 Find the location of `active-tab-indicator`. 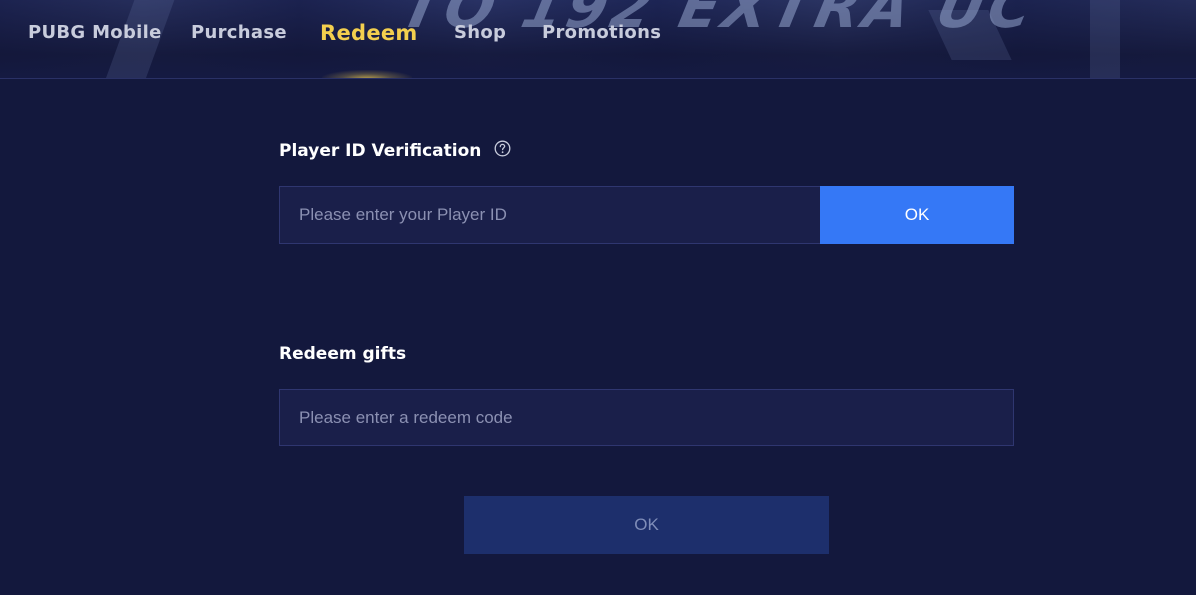

active-tab-indicator is located at coordinates (367, 74).